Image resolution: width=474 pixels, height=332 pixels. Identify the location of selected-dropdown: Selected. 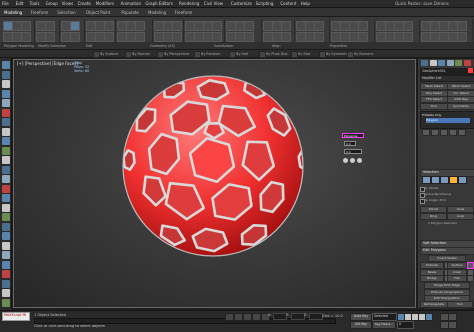
(384, 317).